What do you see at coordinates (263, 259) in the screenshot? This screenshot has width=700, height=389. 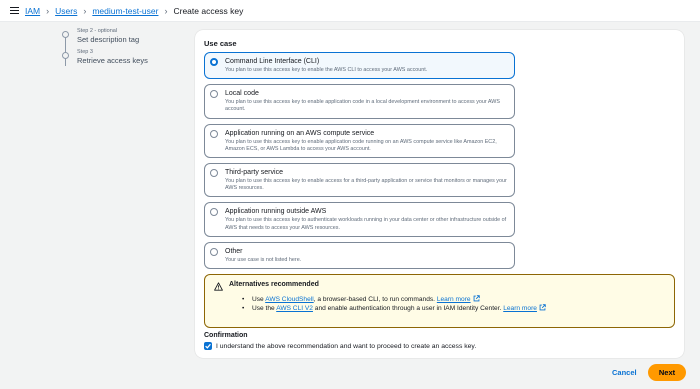 I see `option-description: Your use case is not listed here.` at bounding box center [263, 259].